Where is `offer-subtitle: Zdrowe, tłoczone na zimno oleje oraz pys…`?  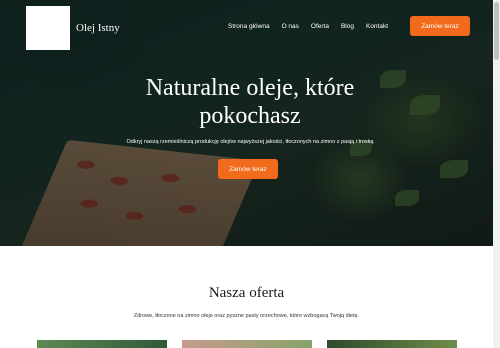 offer-subtitle: Zdrowe, tłoczone na zimno oleje oraz pys… is located at coordinates (246, 316).